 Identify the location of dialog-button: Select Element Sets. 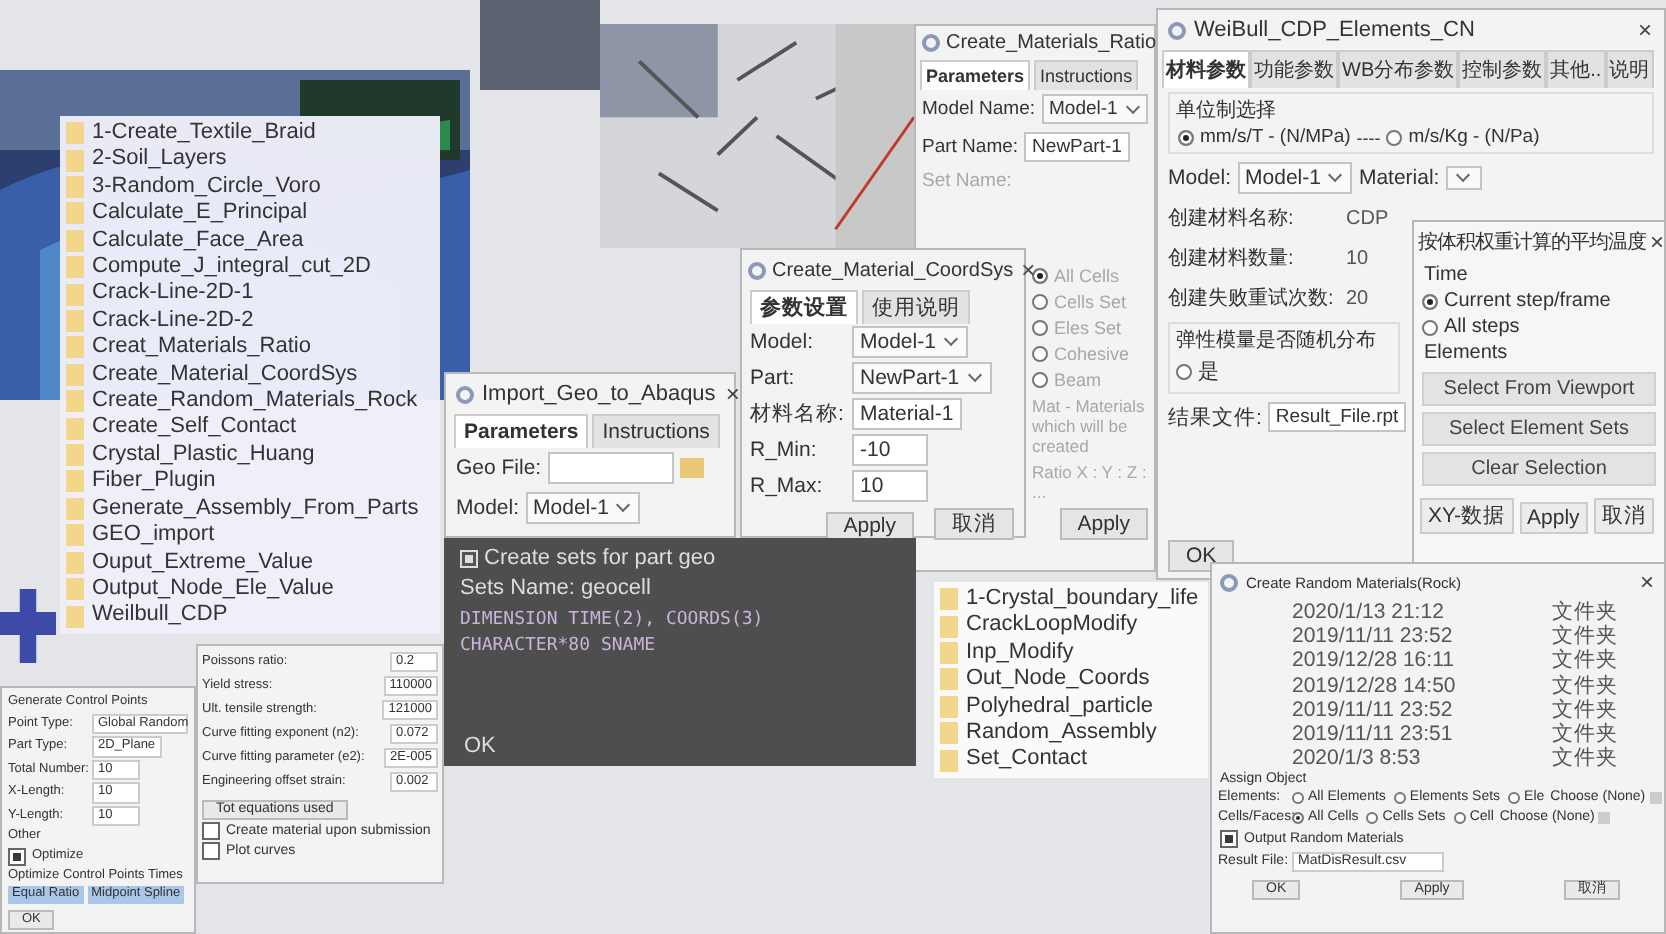
(1539, 429).